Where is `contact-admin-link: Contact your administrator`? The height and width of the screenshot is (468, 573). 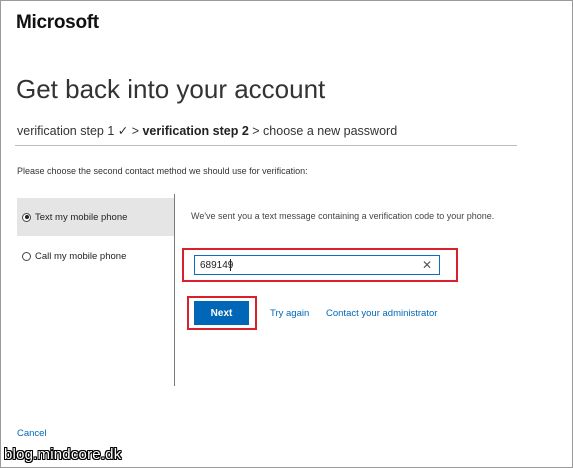 contact-admin-link: Contact your administrator is located at coordinates (381, 313).